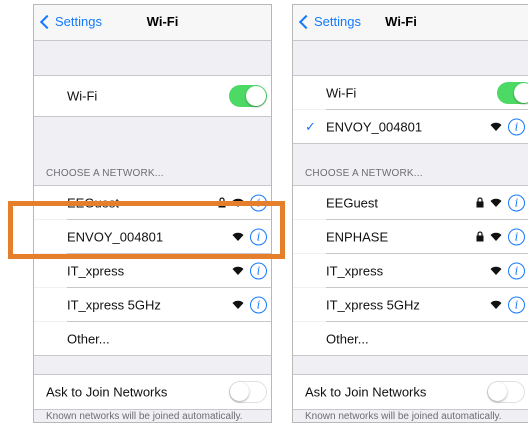 The height and width of the screenshot is (423, 528). I want to click on network-row: EEGuest i, so click(410, 202).